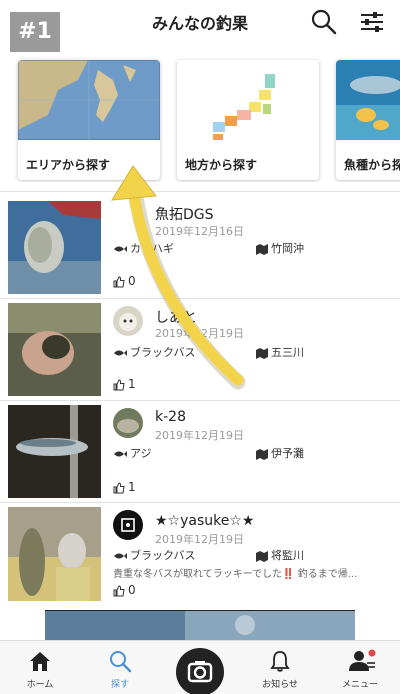 The image size is (400, 694). I want to click on post-place: 伊予灘, so click(280, 453).